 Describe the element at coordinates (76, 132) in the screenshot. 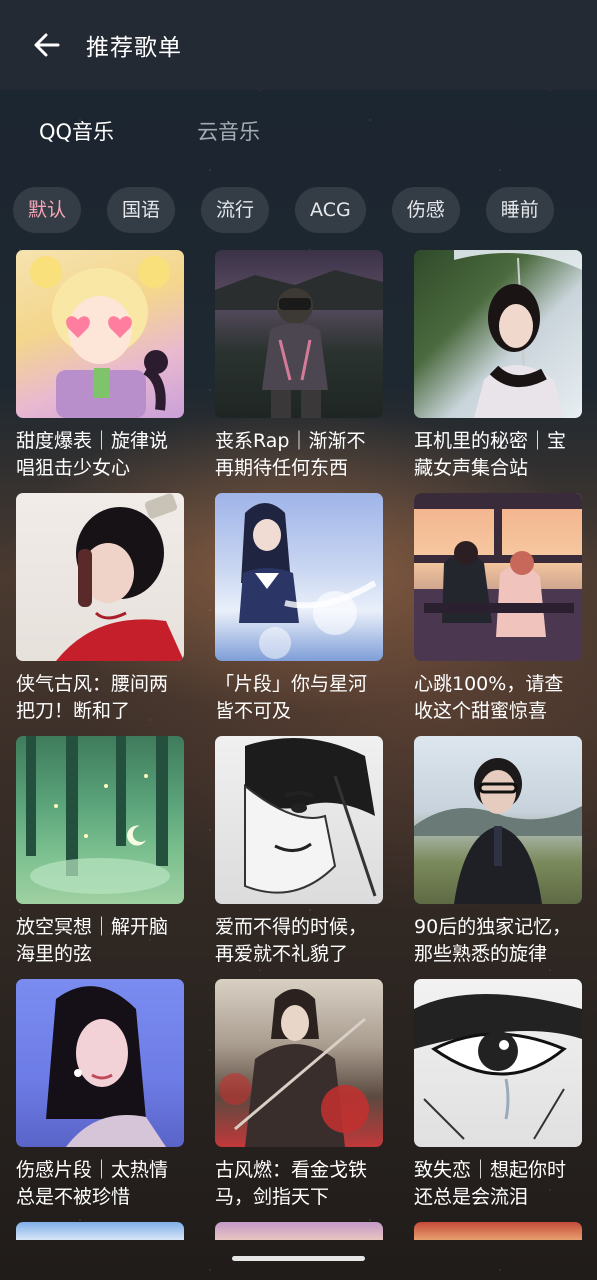

I see `tab-qq-music: QQ音乐` at that location.